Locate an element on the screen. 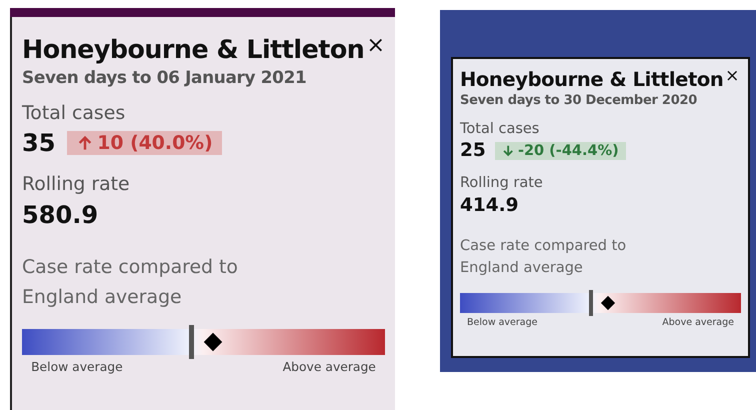  change-badge: -20 (-44.4%) is located at coordinates (560, 151).